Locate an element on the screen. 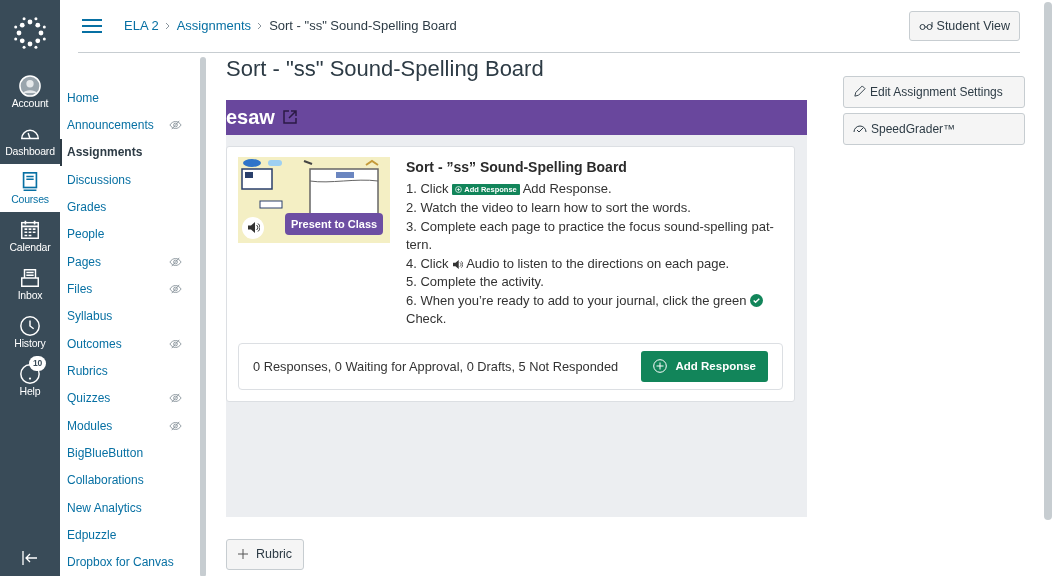  breadcrumb-link: ELA 2 is located at coordinates (141, 26).